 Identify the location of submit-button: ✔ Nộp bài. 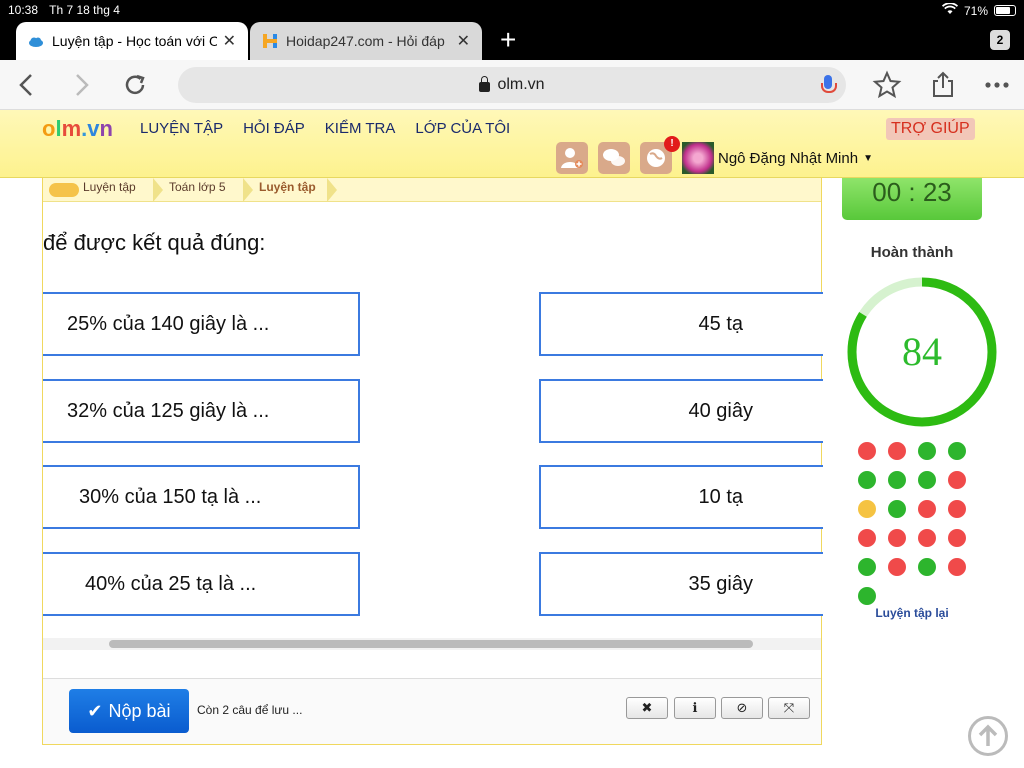
(129, 711).